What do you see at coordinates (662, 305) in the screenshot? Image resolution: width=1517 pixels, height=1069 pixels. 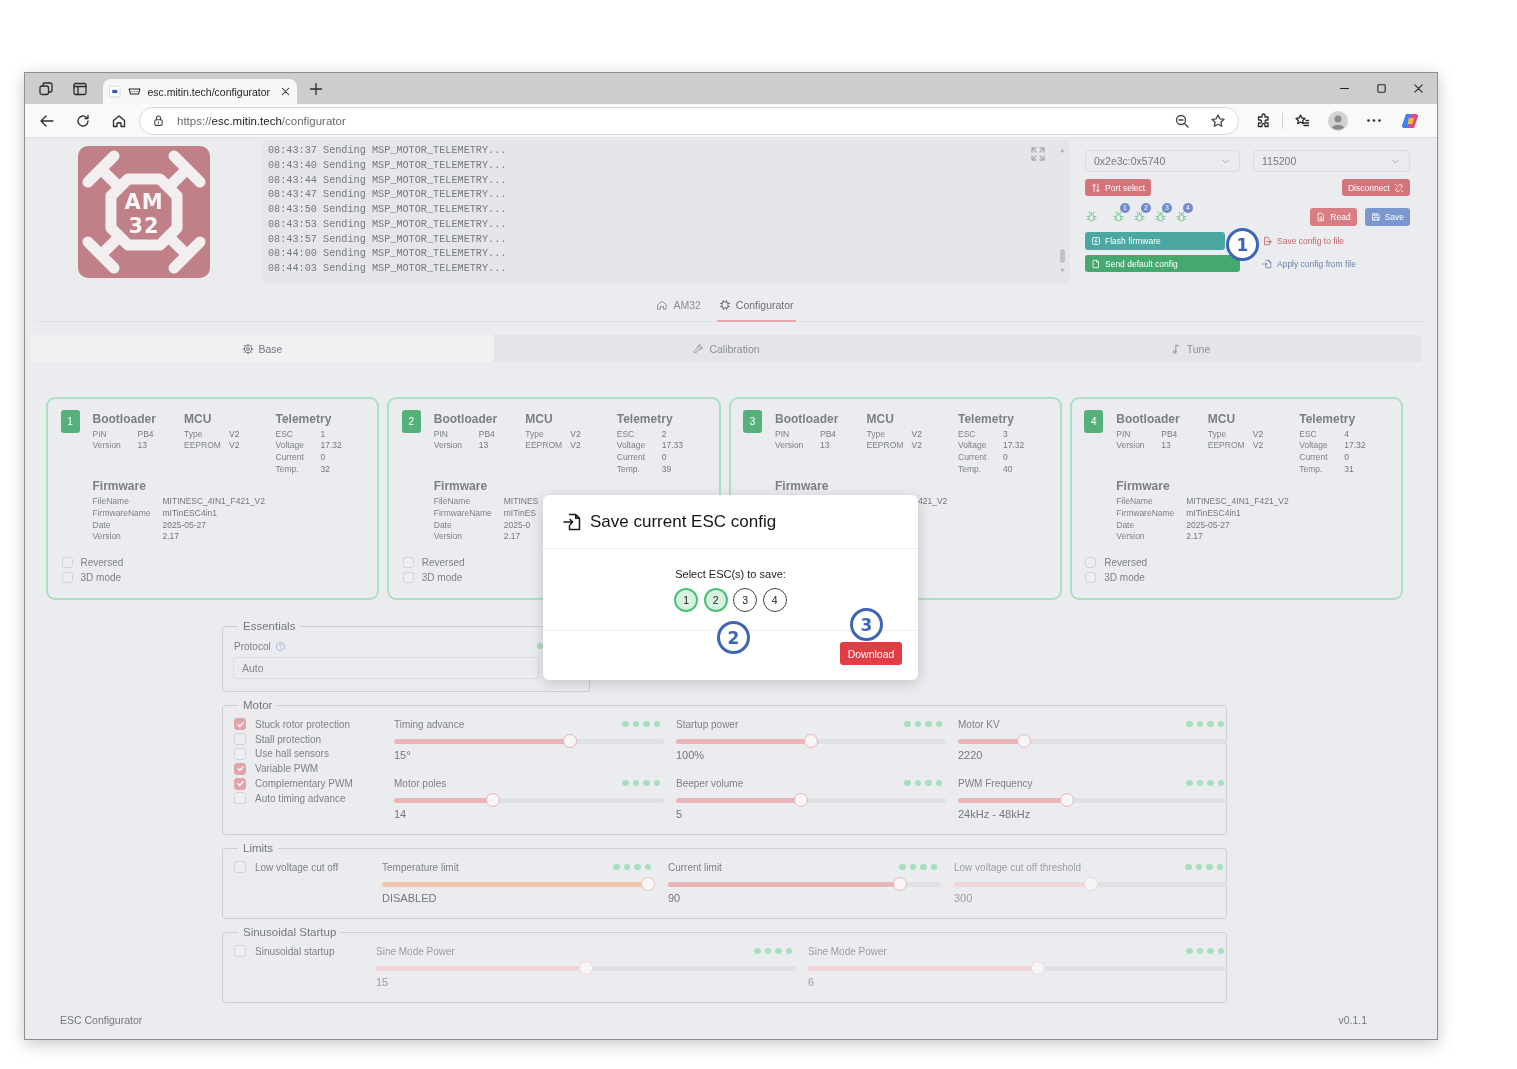 I see `home-icon` at bounding box center [662, 305].